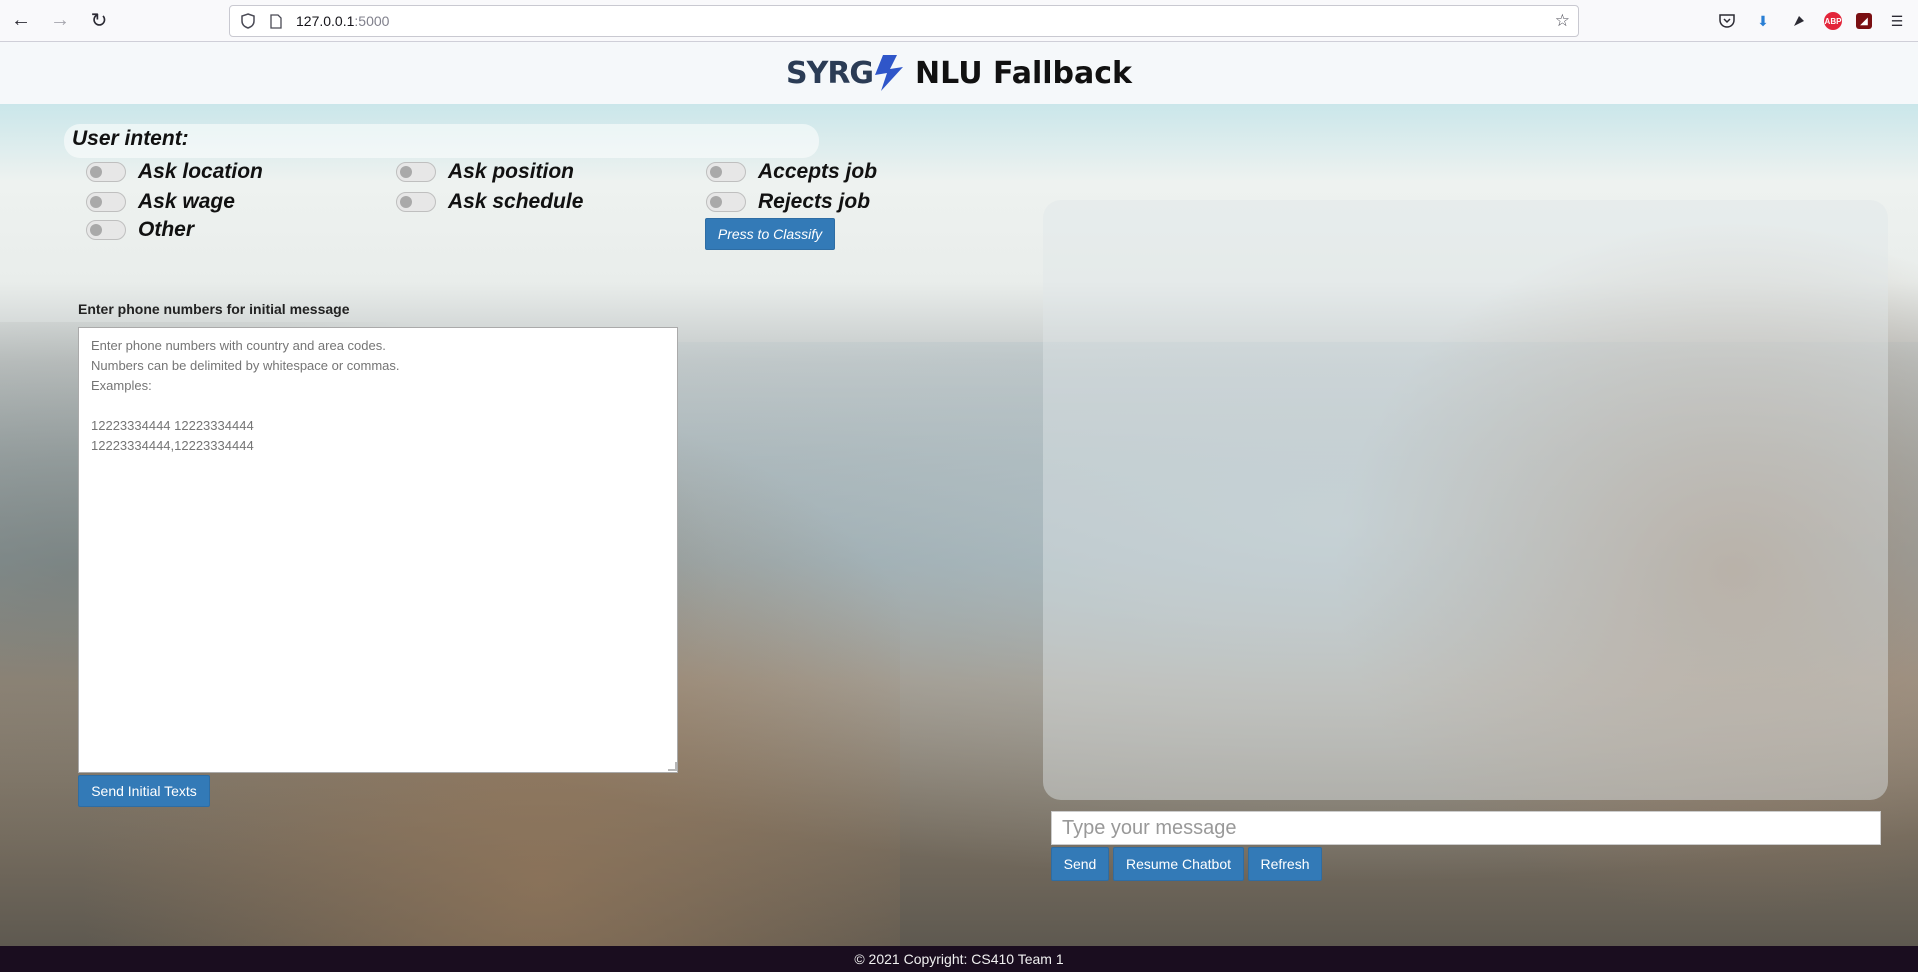  I want to click on option-label: Ask position, so click(511, 171).